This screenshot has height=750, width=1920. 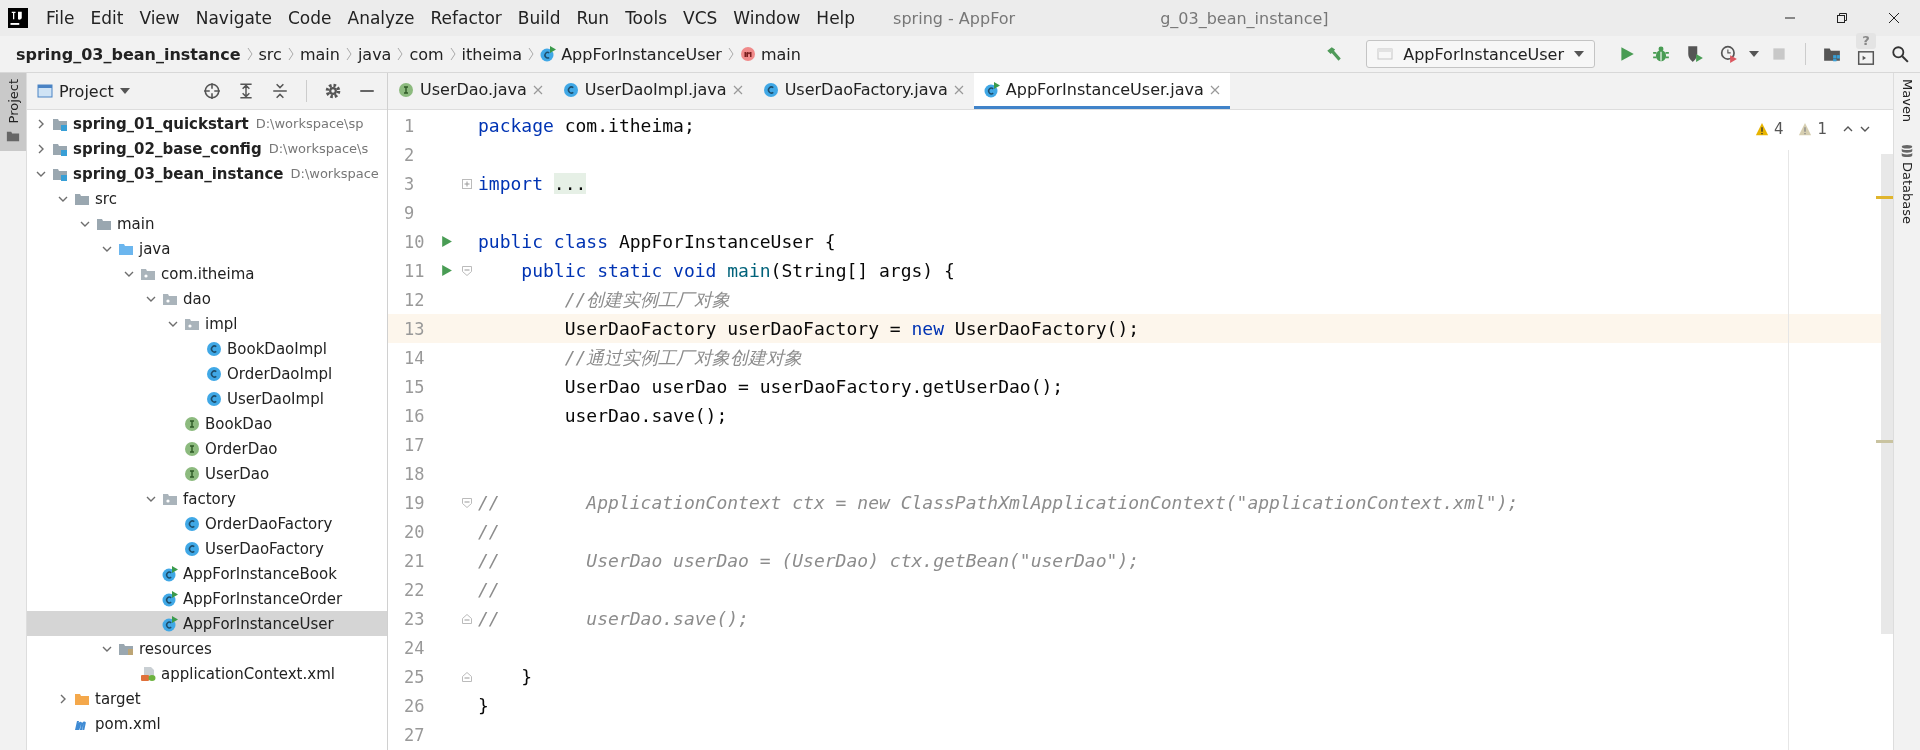 What do you see at coordinates (207, 323) in the screenshot?
I see `tree-item: impl` at bounding box center [207, 323].